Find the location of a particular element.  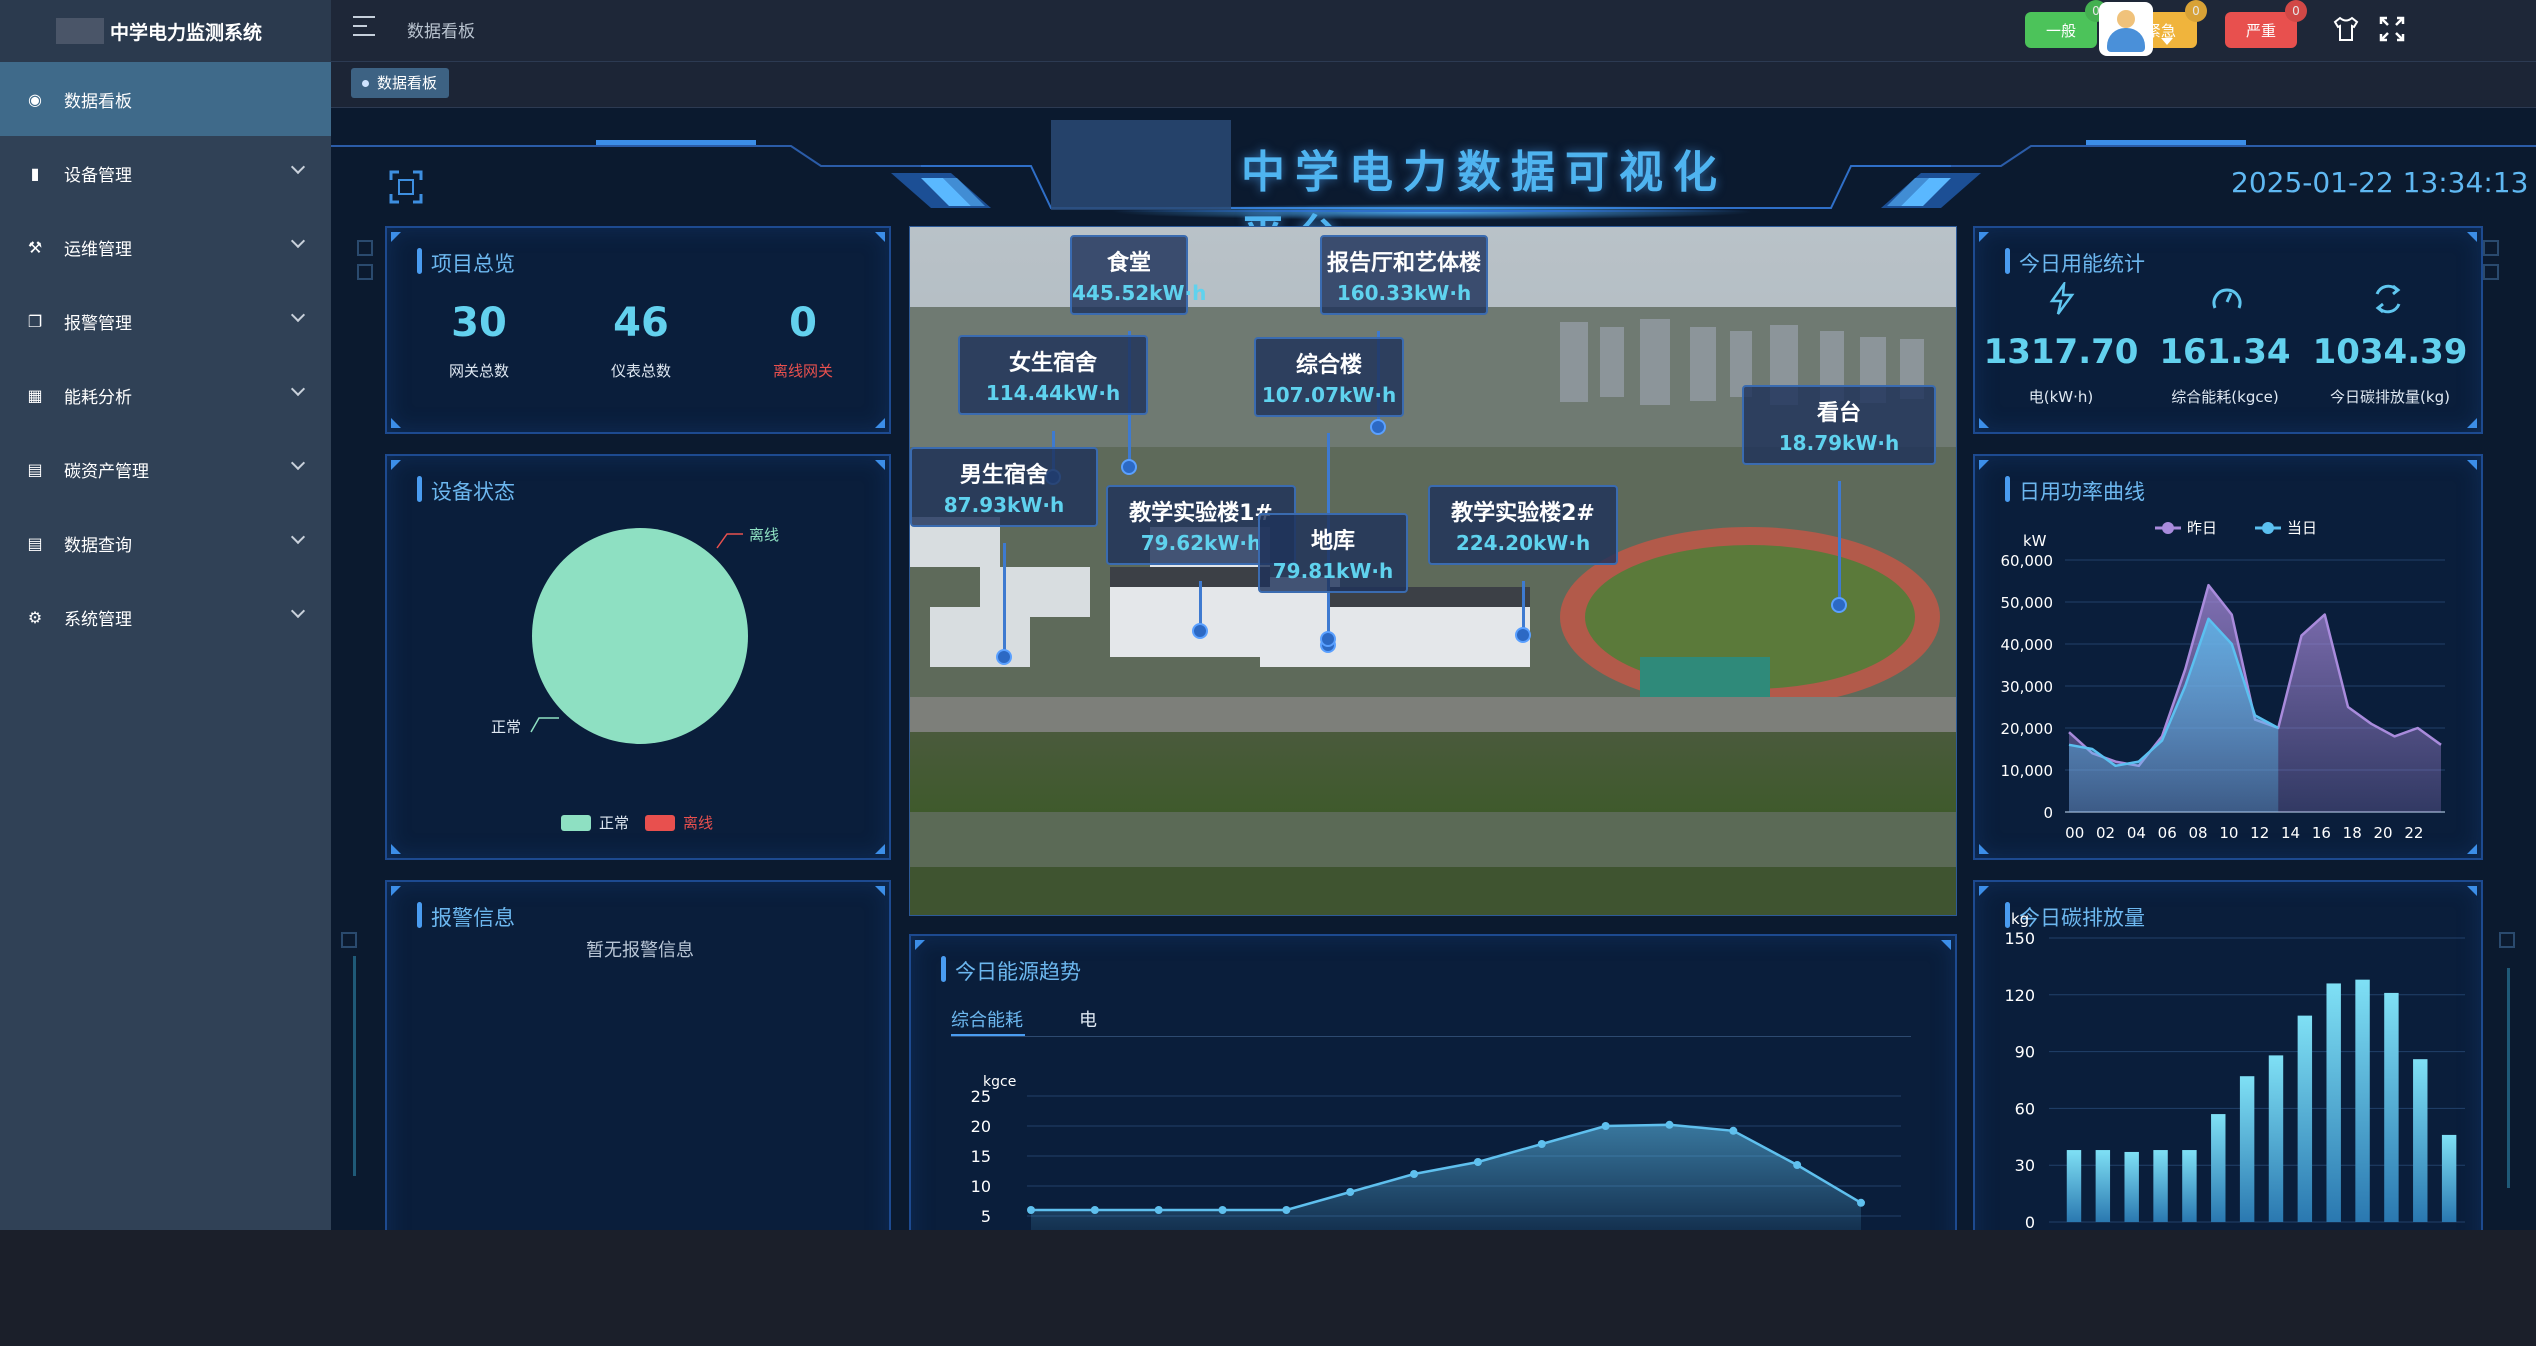

tab-electricity: 电 is located at coordinates (1088, 1019).